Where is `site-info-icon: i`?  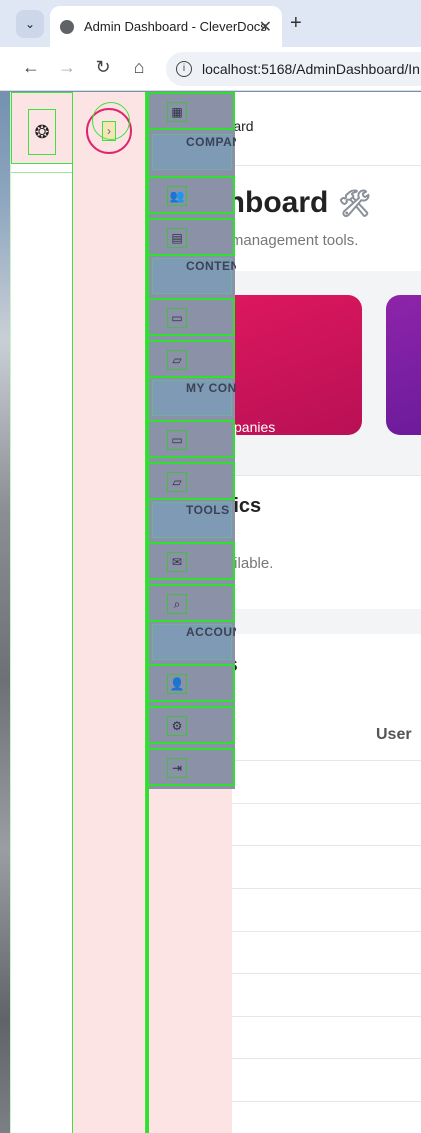
site-info-icon: i is located at coordinates (184, 69).